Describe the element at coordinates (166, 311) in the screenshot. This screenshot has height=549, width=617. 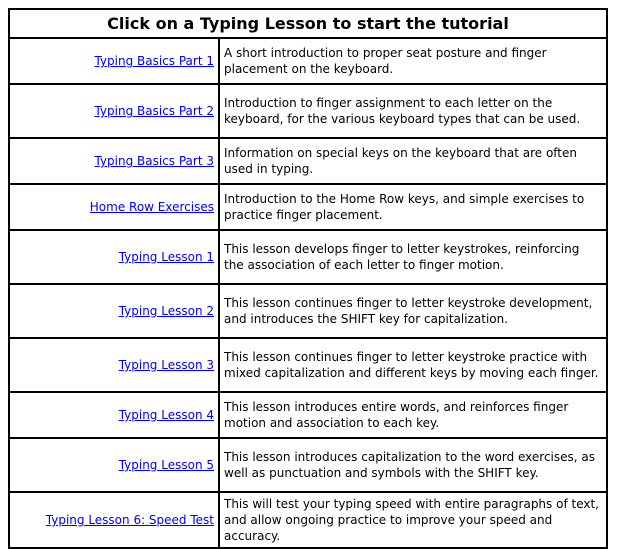
I see `lesson-link-lesson-2: Typing Lesson 2` at that location.